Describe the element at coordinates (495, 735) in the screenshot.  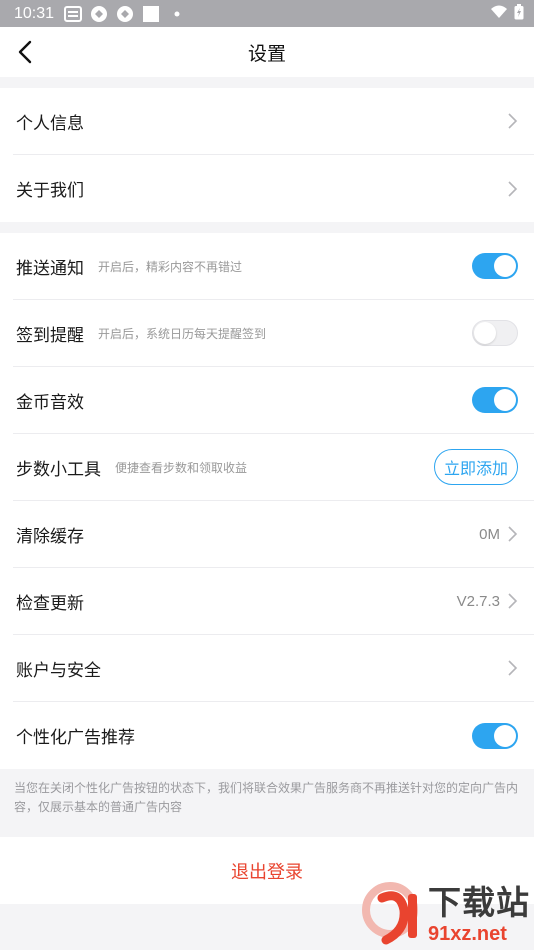
I see `personalized-ads-toggle` at that location.